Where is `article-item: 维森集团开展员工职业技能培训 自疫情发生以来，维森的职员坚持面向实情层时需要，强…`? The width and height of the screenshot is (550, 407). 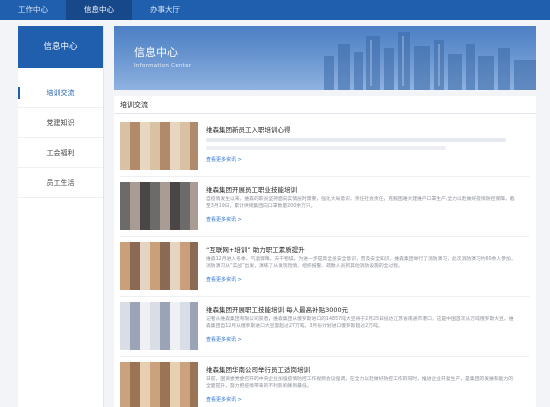
article-item: 维森集团开展员工职业技能培训 自疫情发生以来，维森的职员坚持面向实情层时需要，强… is located at coordinates (325, 210).